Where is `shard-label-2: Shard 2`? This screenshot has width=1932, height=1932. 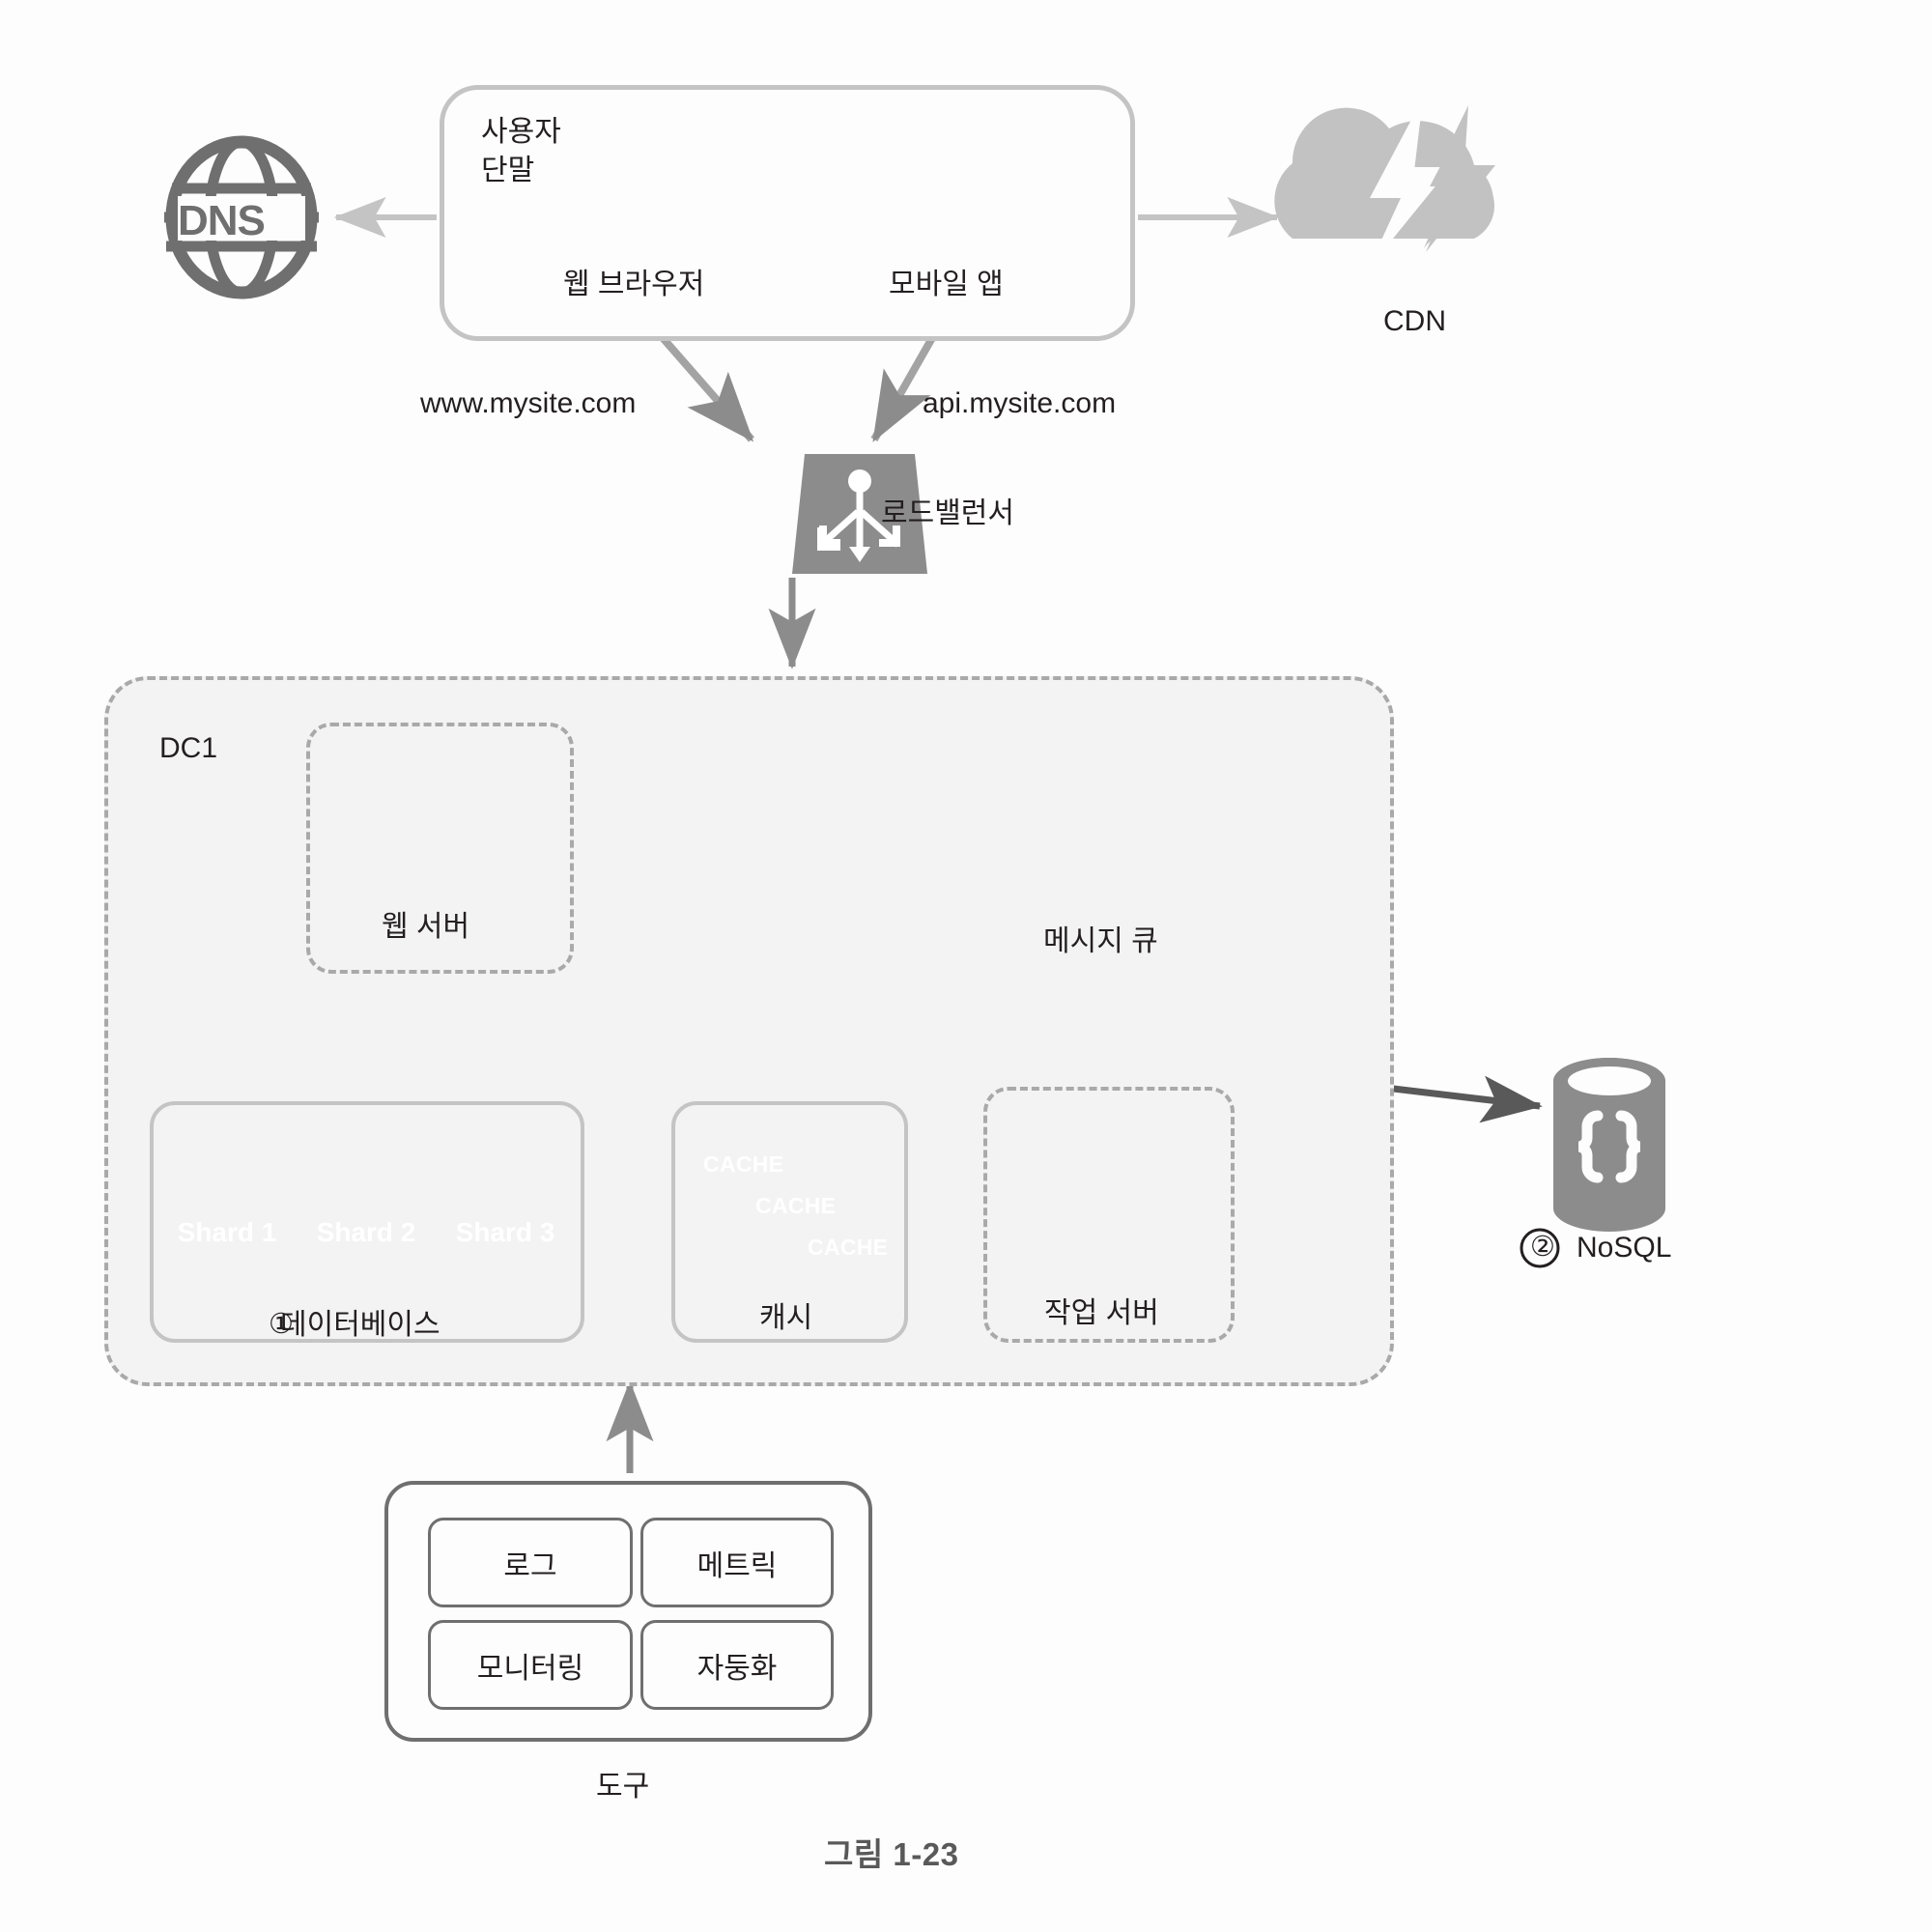 shard-label-2: Shard 2 is located at coordinates (366, 1232).